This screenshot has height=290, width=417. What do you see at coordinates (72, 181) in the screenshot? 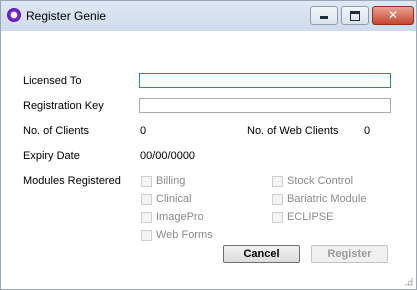
I see `modules-registered-label: Modules Registered` at bounding box center [72, 181].